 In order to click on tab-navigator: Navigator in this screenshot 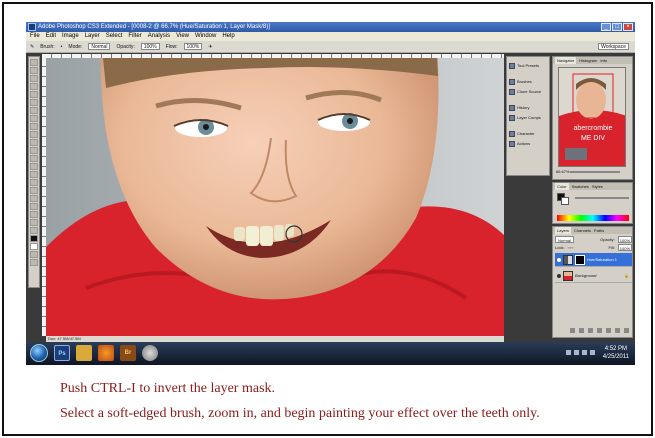, I will do `click(566, 60)`.